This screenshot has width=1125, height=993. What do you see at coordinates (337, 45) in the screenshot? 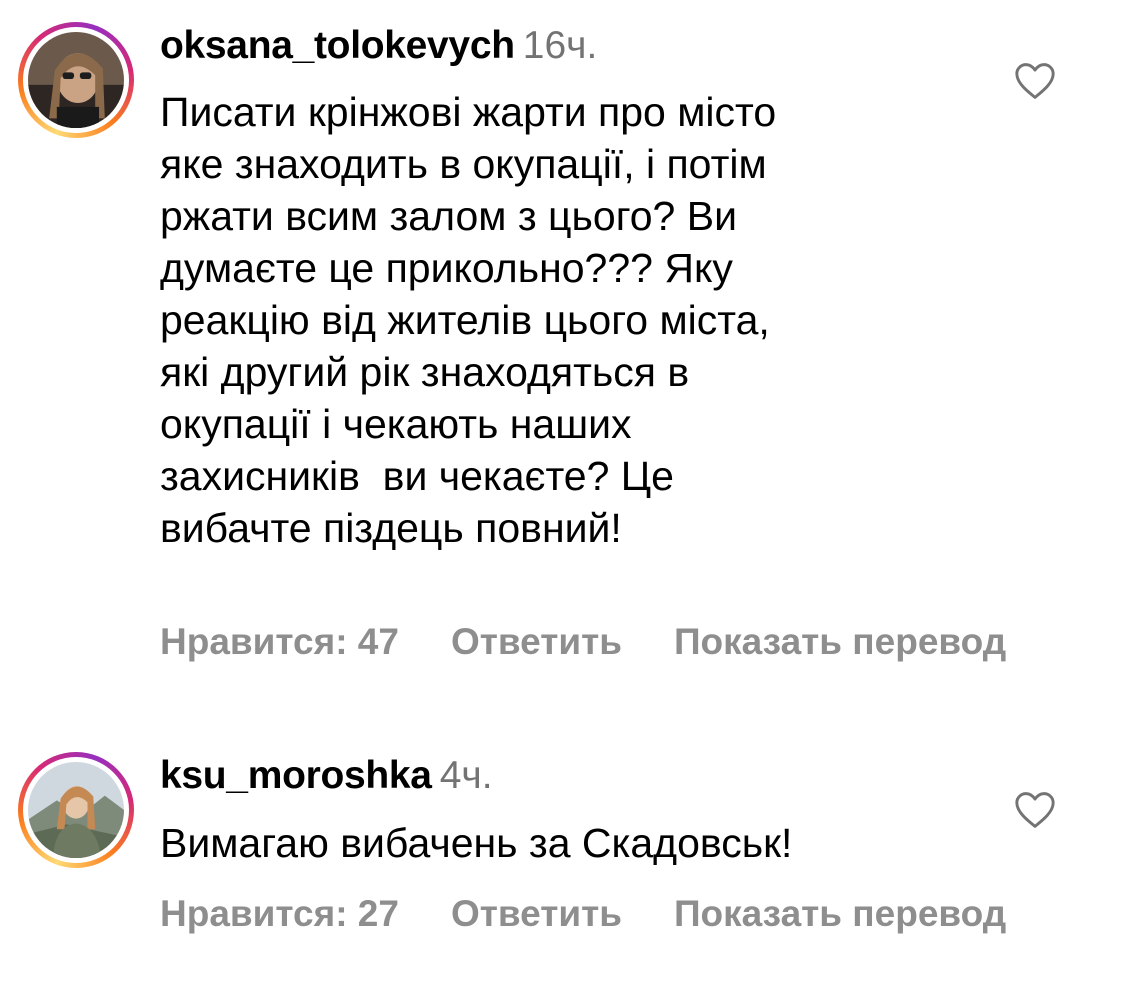
I see `username-link: oksana_tolokevych` at bounding box center [337, 45].